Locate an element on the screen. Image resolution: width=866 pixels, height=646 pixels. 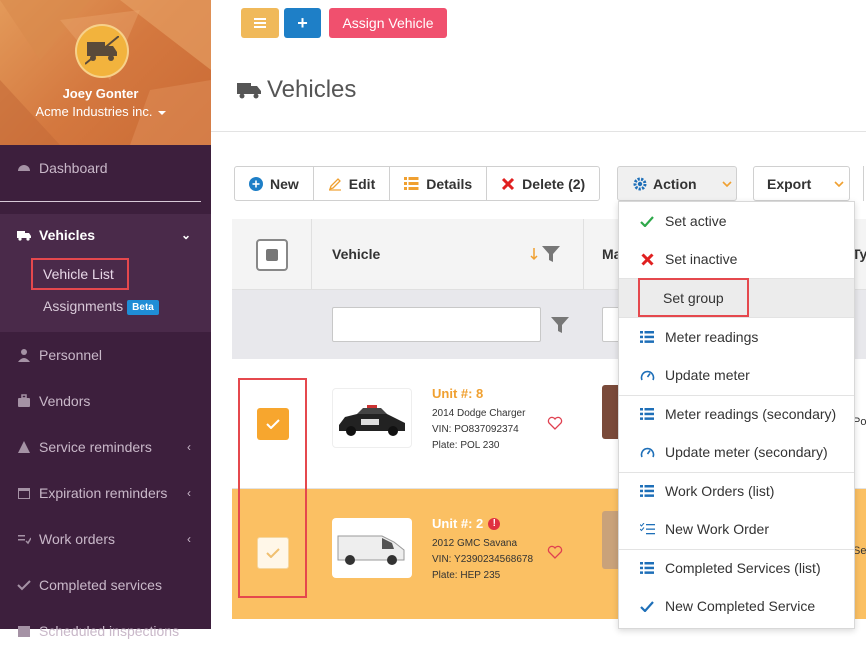
menu-item-label: Set active is located at coordinates (696, 221).